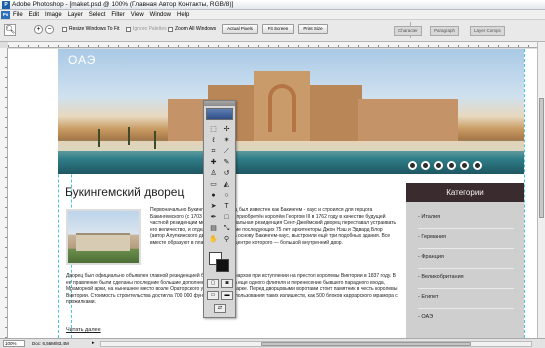 The width and height of the screenshot is (545, 348). What do you see at coordinates (213, 162) in the screenshot?
I see `healing-brush-icon: ✚` at bounding box center [213, 162].